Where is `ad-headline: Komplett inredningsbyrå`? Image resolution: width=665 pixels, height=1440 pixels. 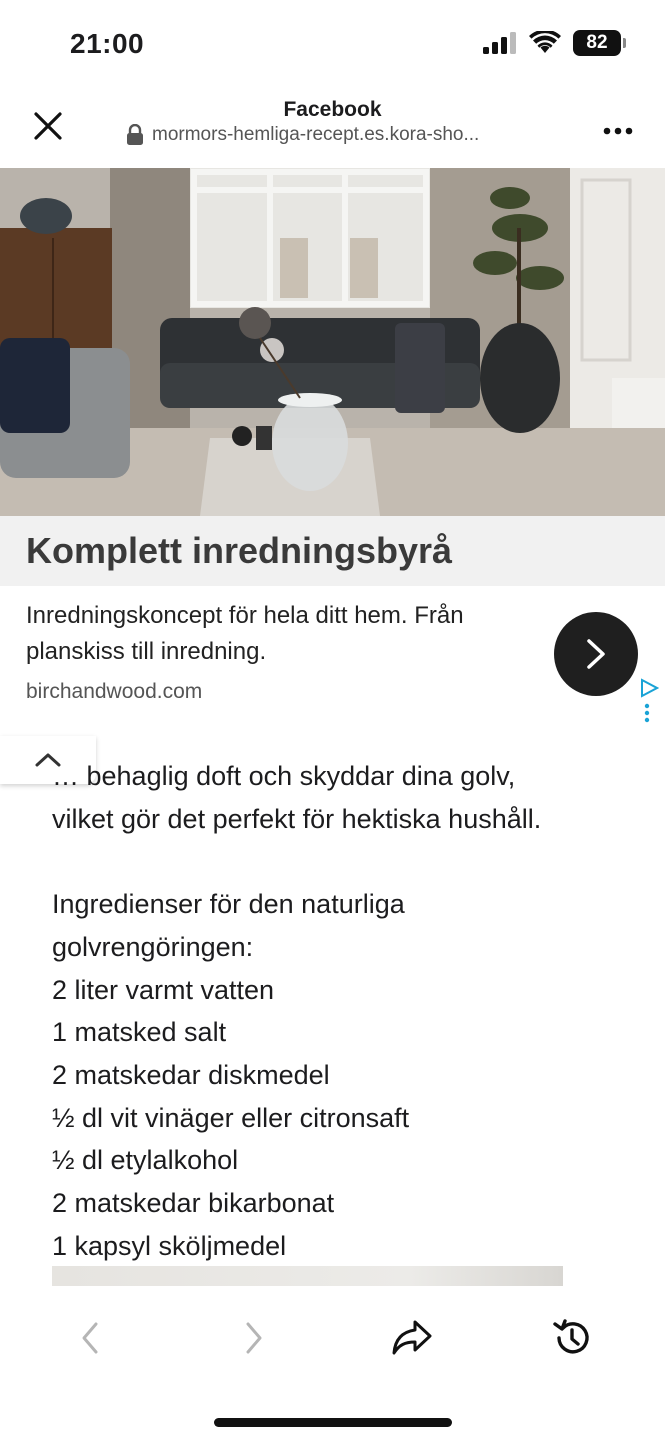 ad-headline: Komplett inredningsbyrå is located at coordinates (239, 551).